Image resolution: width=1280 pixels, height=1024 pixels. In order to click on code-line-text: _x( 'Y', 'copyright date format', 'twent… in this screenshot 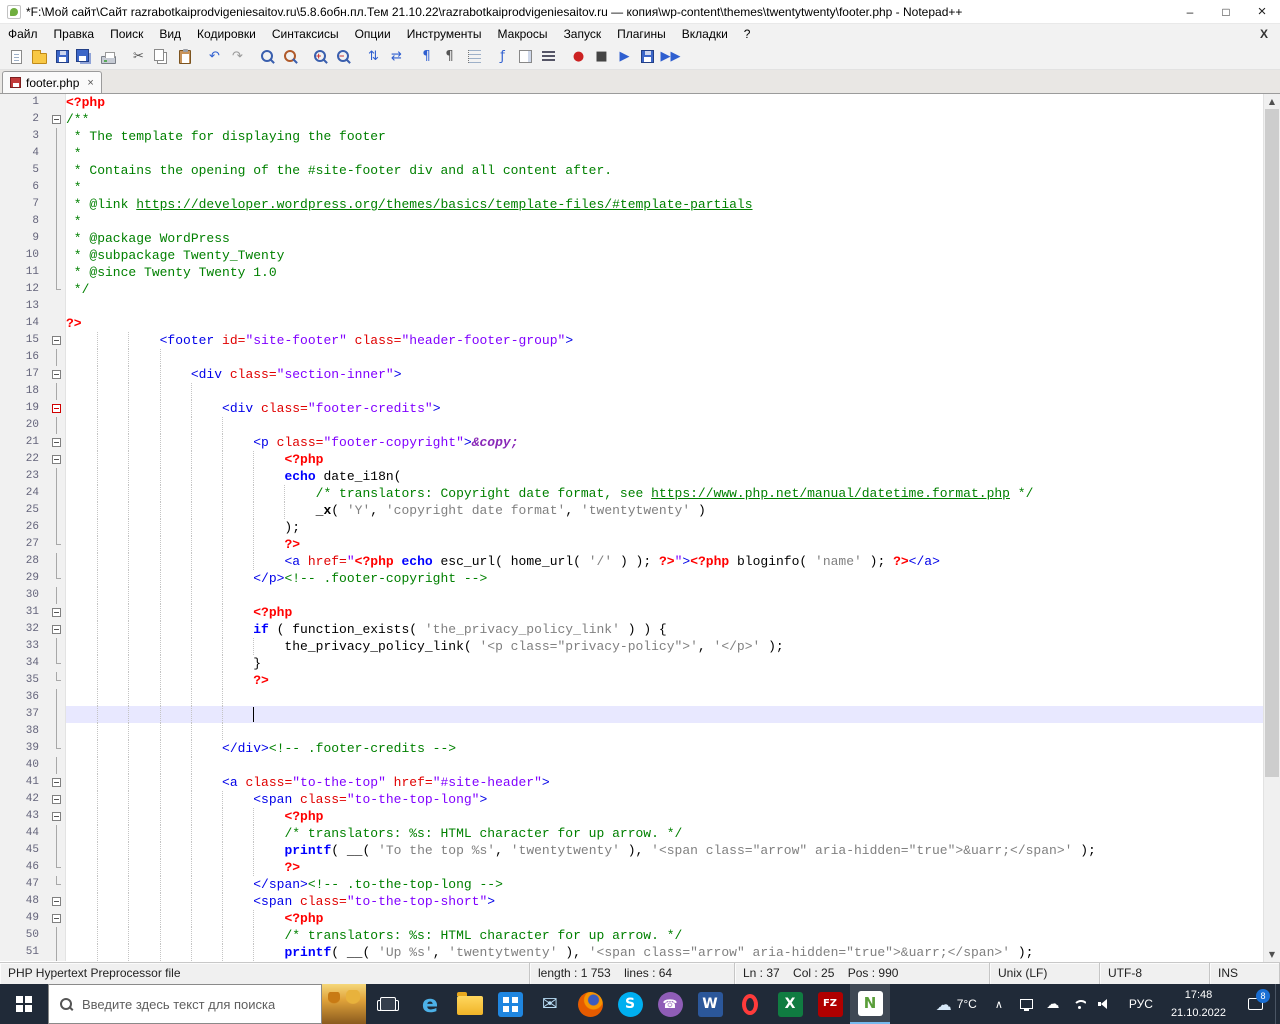, I will do `click(664, 510)`.